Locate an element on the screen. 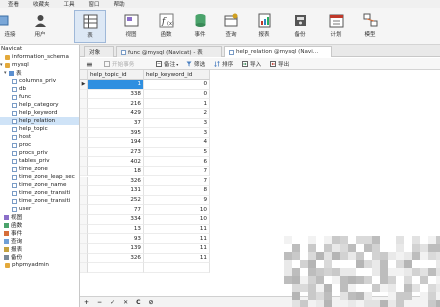 The width and height of the screenshot is (440, 307). table-row: 402 6 is located at coordinates (145, 162).